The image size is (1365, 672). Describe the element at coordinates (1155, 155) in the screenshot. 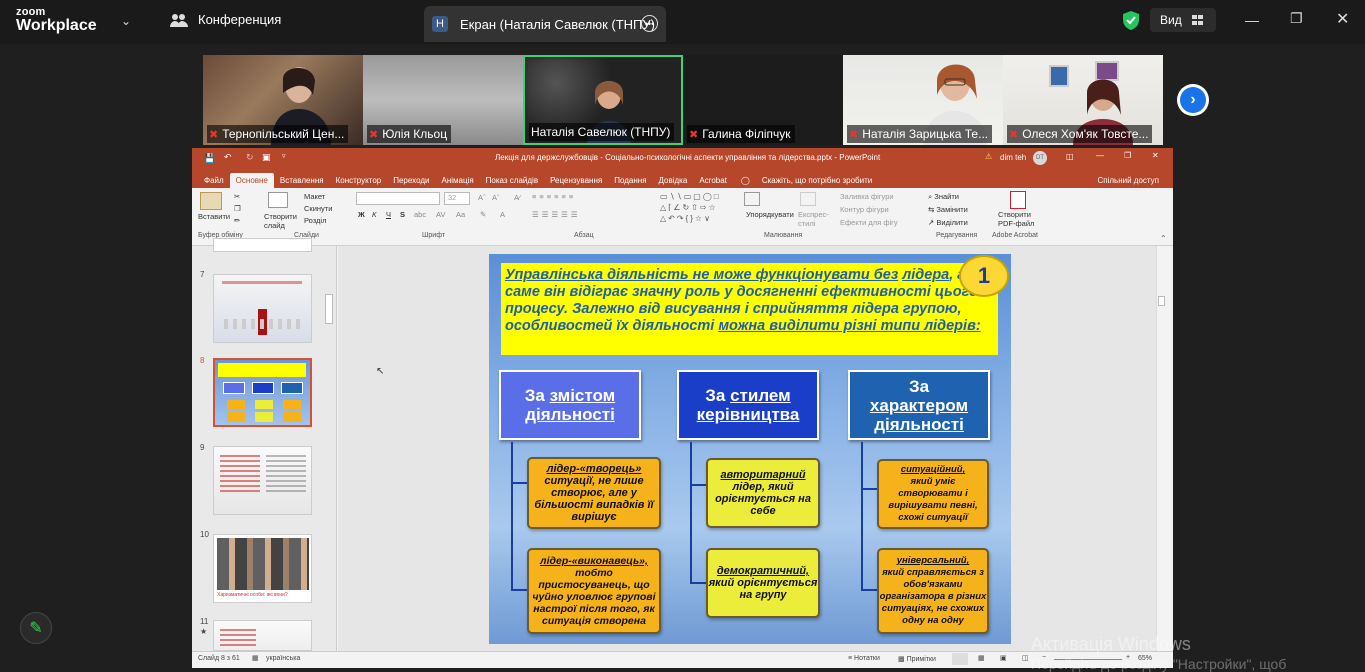

I see `ppt-close-icon: ✕` at that location.